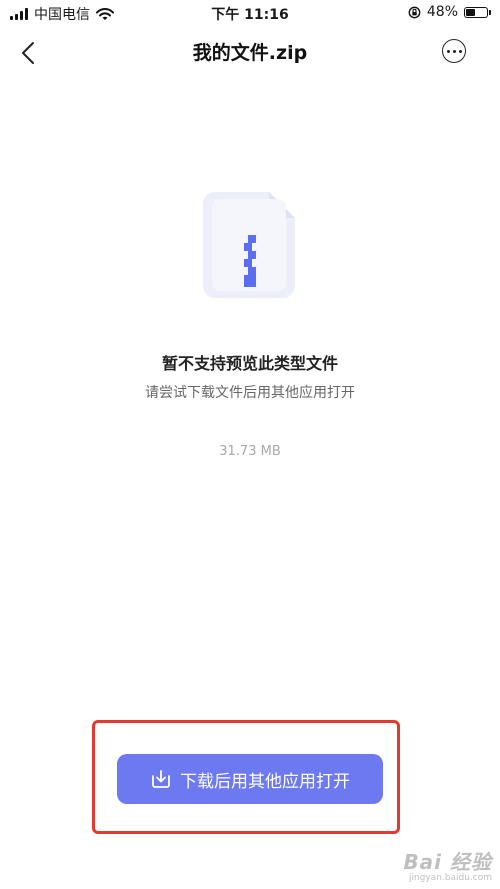  Describe the element at coordinates (414, 12) in the screenshot. I see `orientation-lock-icon` at that location.